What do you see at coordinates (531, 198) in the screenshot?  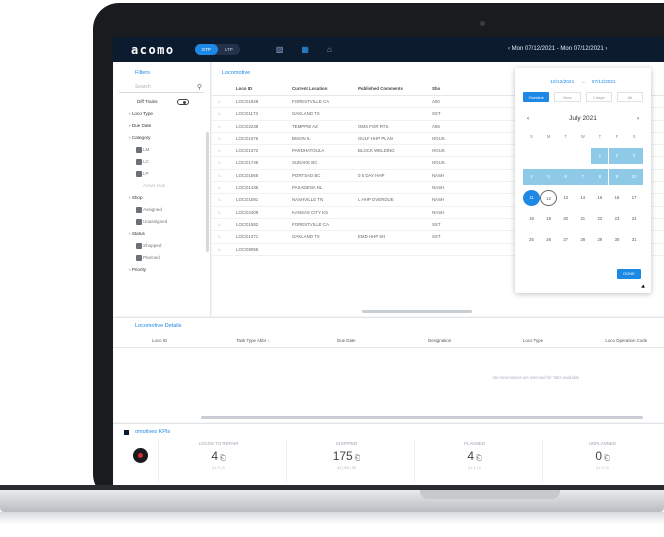 I see `calendar-day: 11` at bounding box center [531, 198].